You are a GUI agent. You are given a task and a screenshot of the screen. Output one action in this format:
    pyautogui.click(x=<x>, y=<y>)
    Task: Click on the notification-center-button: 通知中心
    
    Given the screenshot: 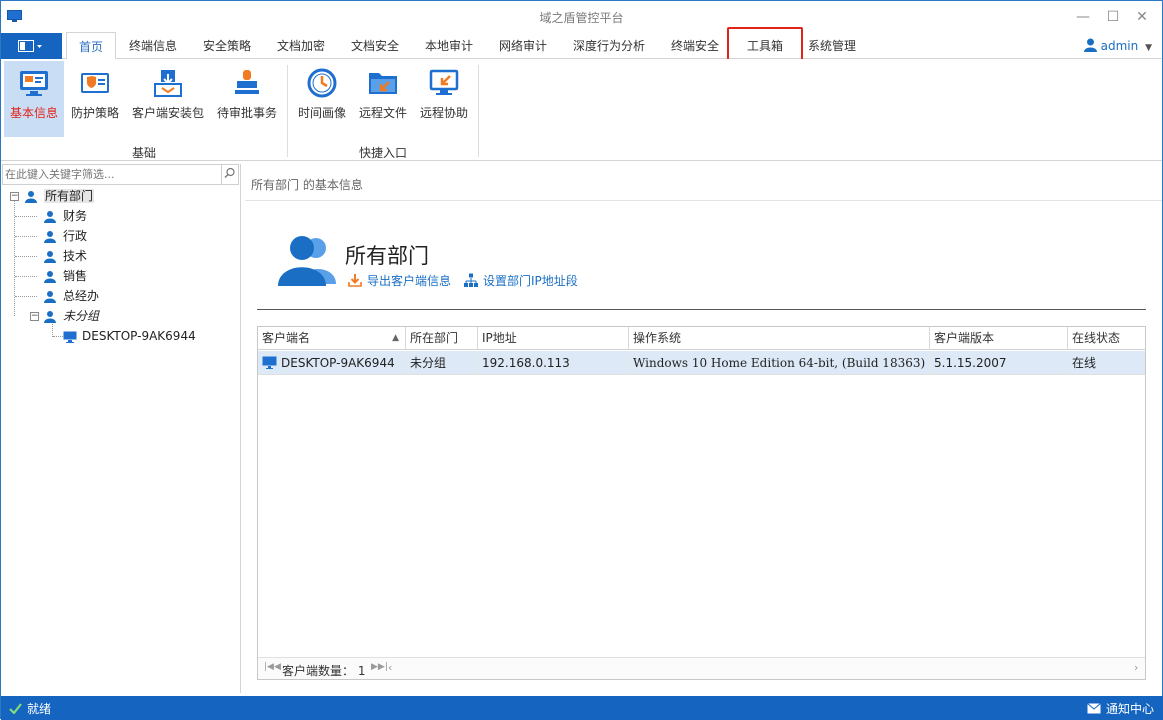 What is the action you would take?
    pyautogui.click(x=1120, y=708)
    